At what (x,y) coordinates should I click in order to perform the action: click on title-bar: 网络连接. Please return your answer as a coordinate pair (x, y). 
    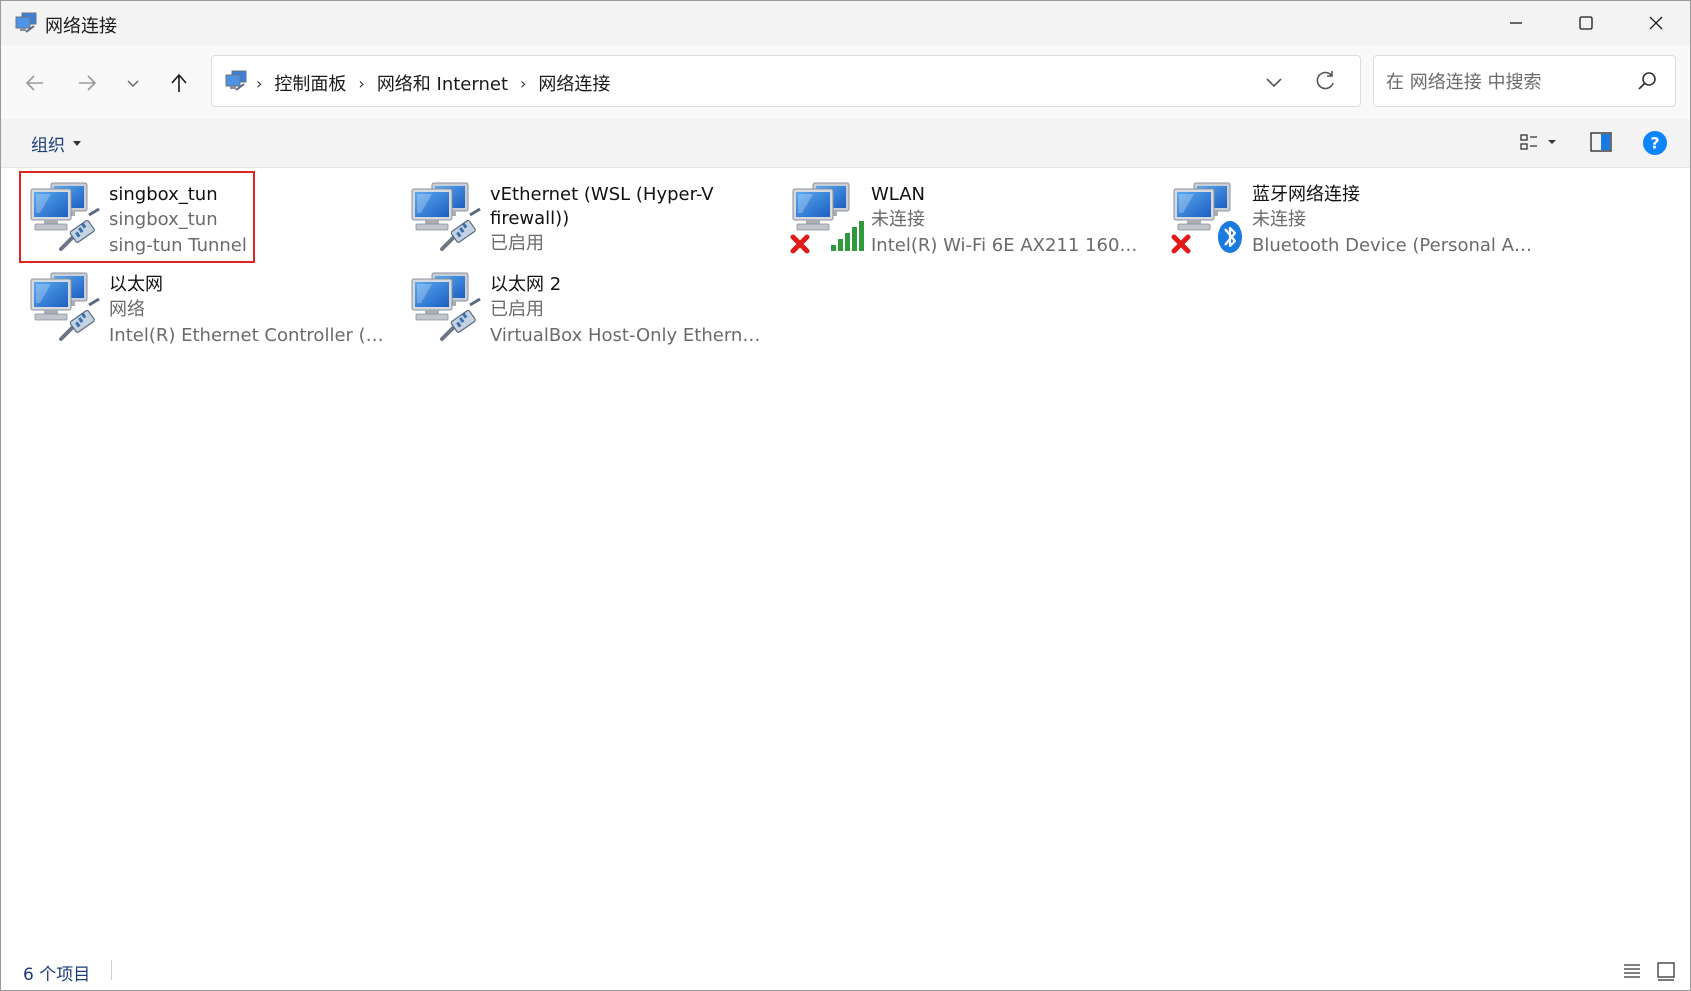
    Looking at the image, I should click on (845, 23).